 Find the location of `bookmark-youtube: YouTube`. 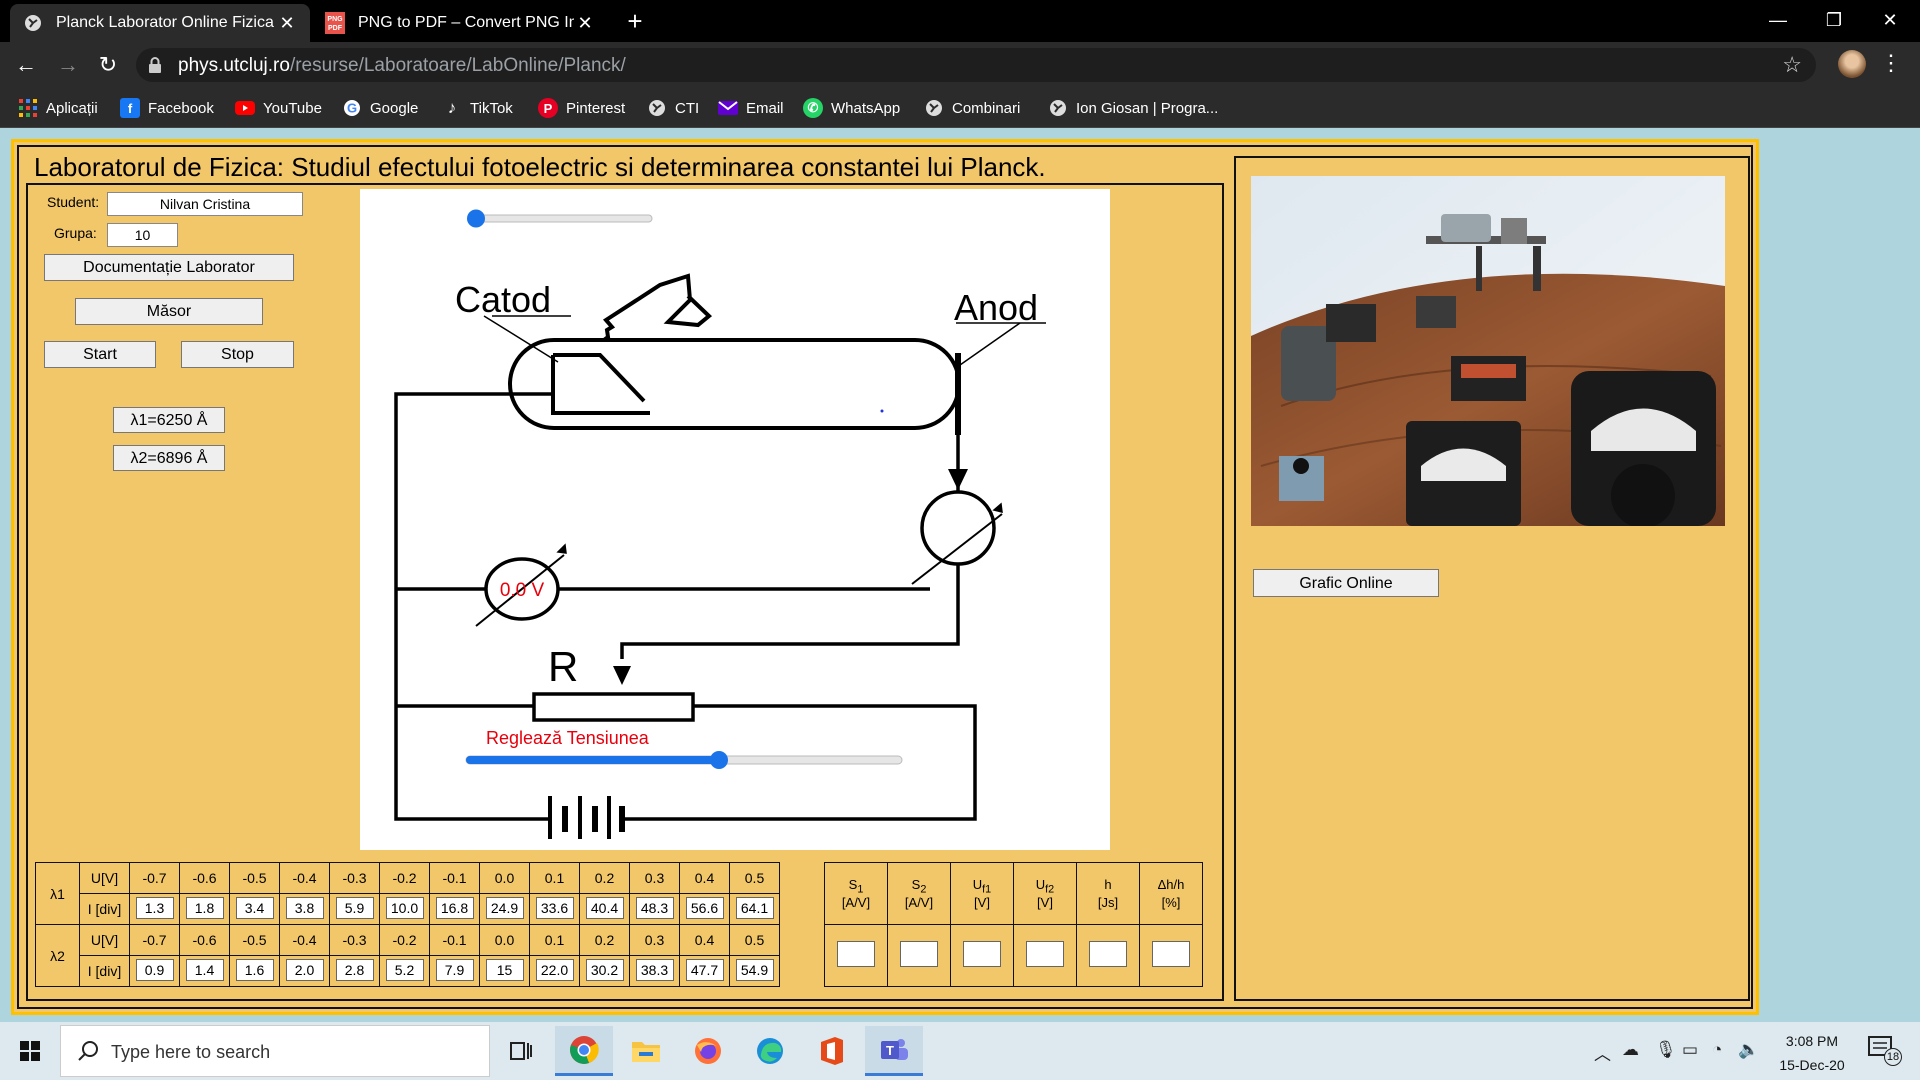

bookmark-youtube: YouTube is located at coordinates (278, 108).